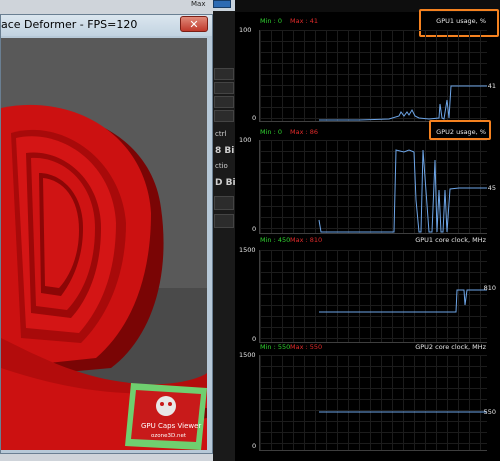 This screenshot has height=461, width=500. Describe the element at coordinates (213, 230) in the screenshot. I see `partial-background-window: Max ctrl 8 Bi ctio D Bi` at that location.